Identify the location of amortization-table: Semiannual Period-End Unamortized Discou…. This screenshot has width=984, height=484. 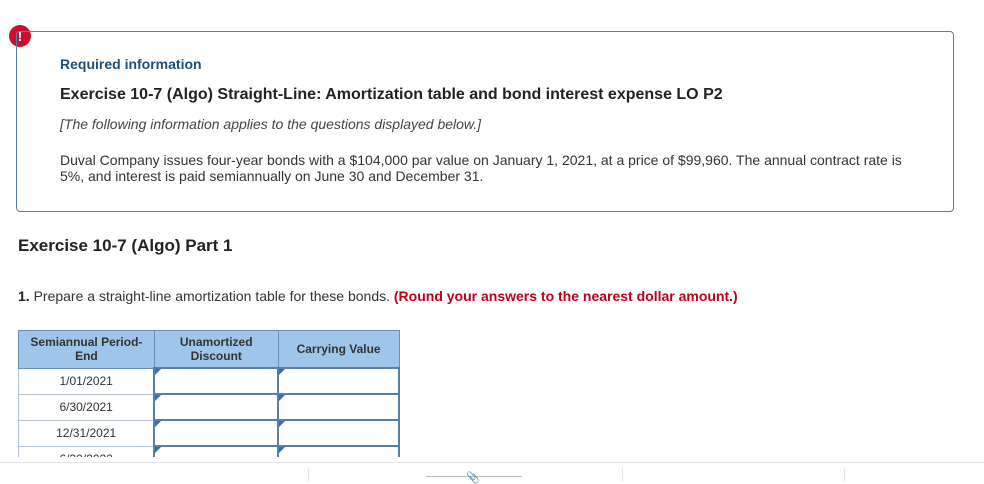
(209, 393).